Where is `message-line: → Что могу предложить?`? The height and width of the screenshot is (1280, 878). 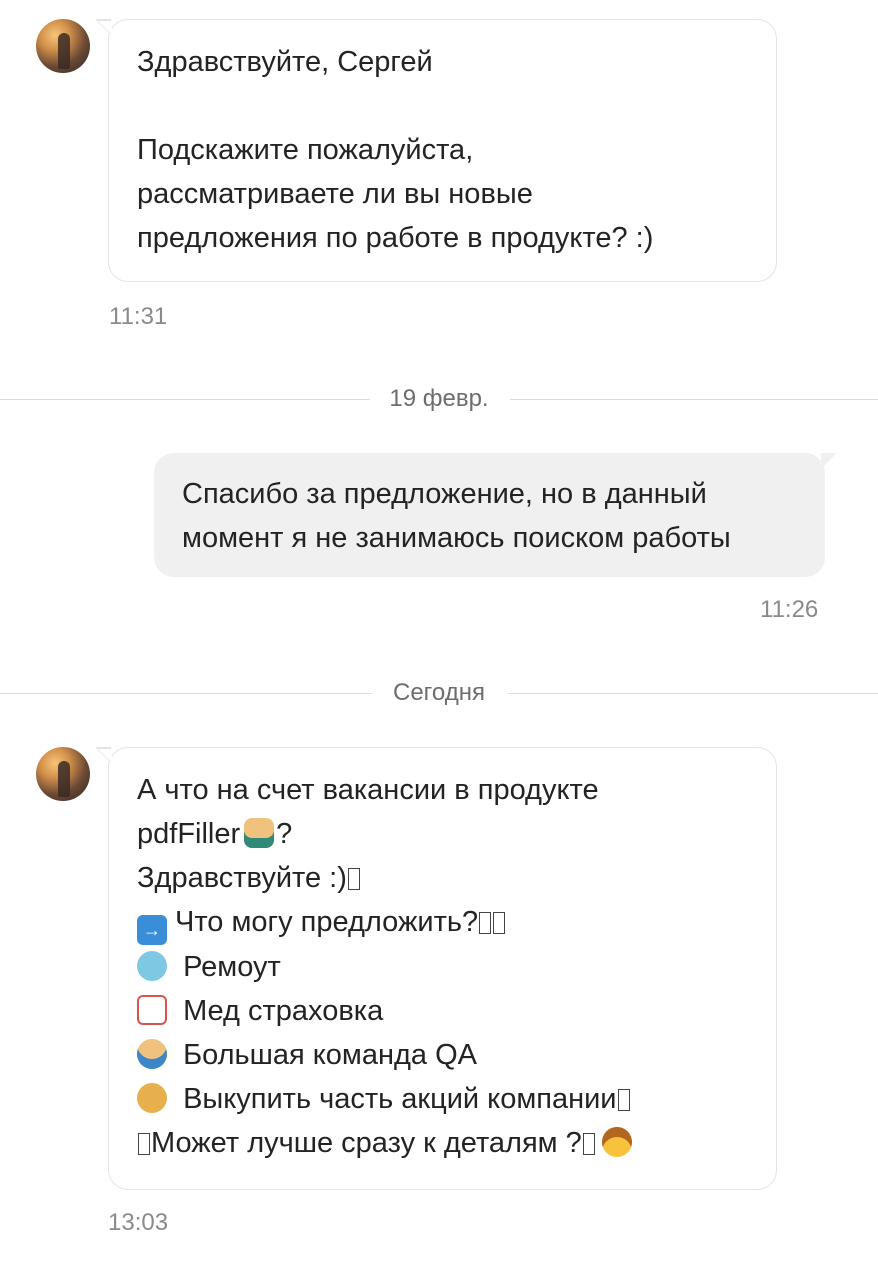
message-line: → Что могу предложить? is located at coordinates (442, 922).